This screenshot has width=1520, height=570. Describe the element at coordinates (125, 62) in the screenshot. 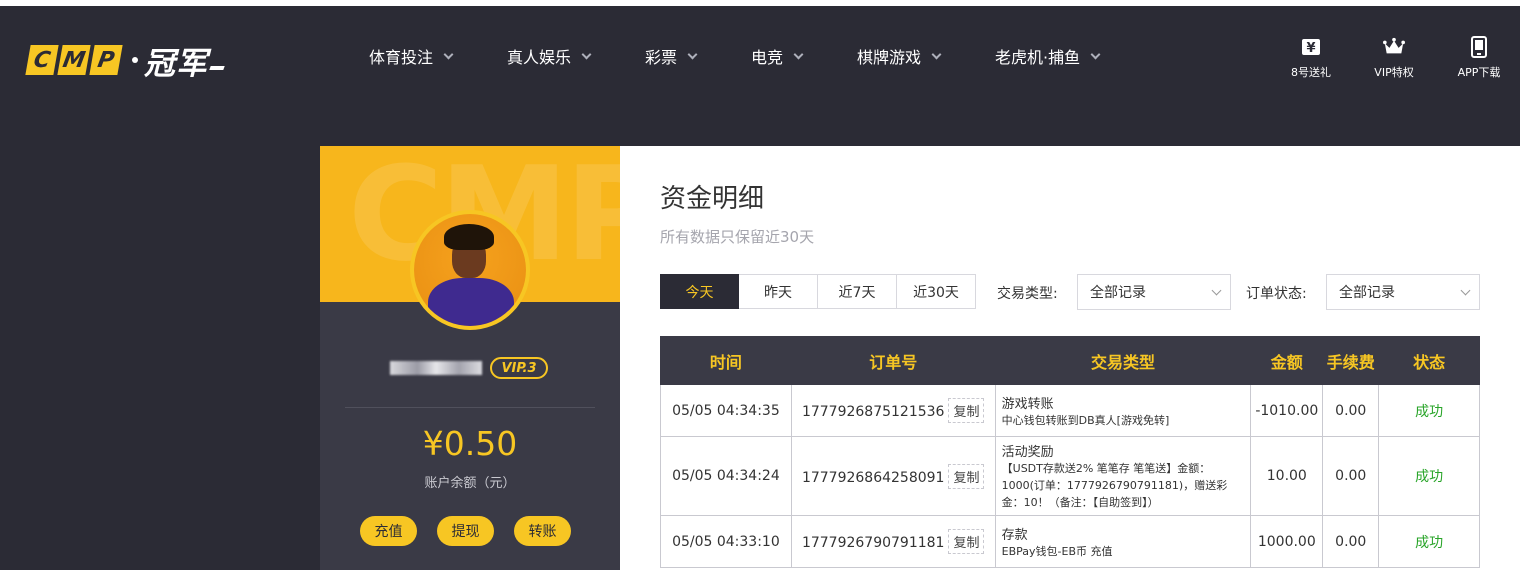

I see `cmp-logo: C M P 冠军` at that location.